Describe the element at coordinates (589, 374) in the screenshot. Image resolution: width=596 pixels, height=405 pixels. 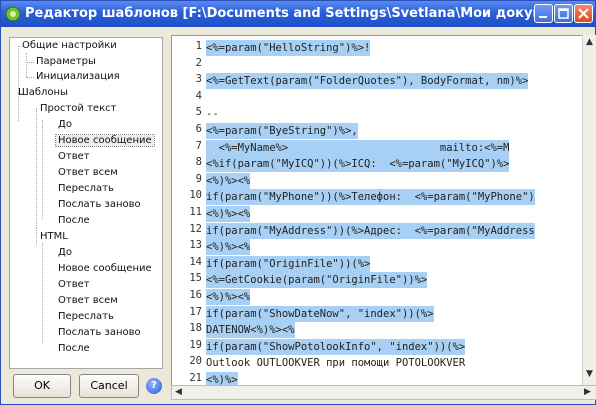
I see `scroll-down-icon: ▼` at that location.